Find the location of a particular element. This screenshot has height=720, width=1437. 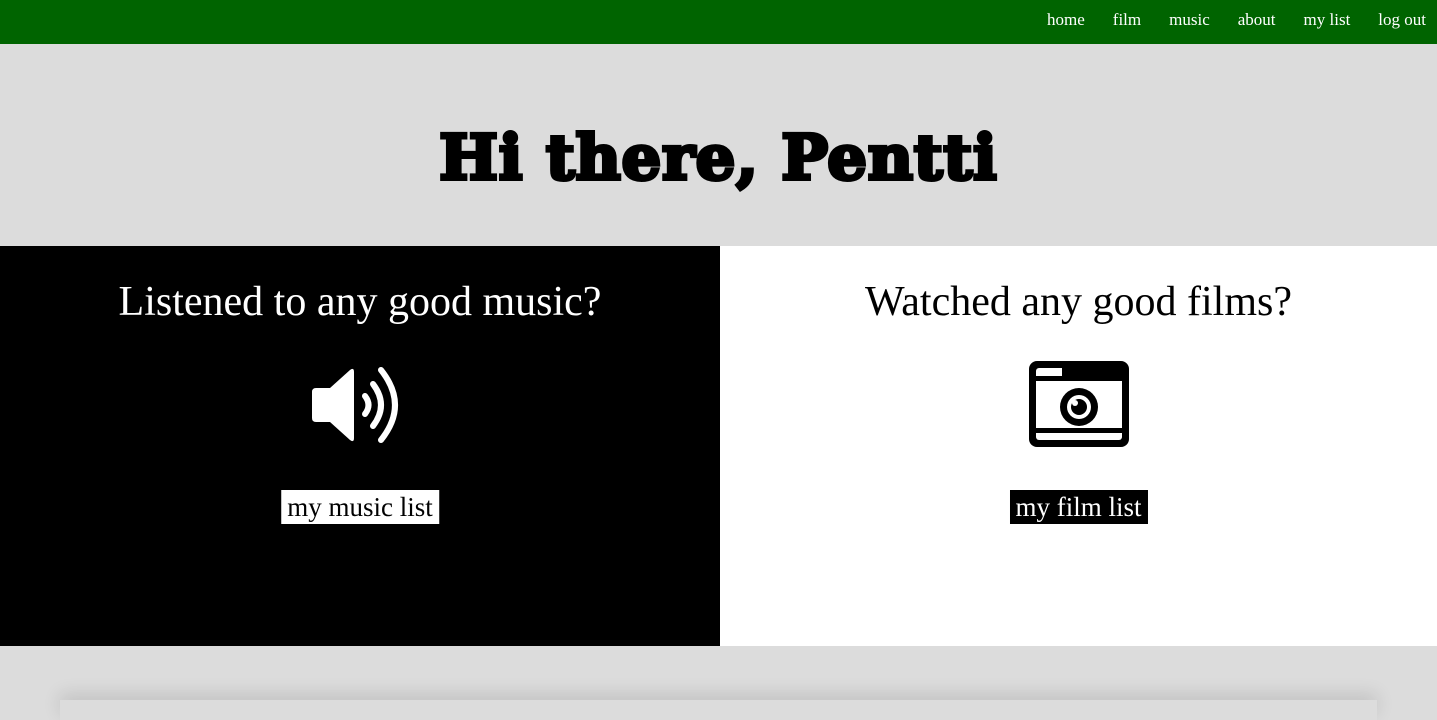

greeting-title: Hi there, Pentti is located at coordinates (717, 157).